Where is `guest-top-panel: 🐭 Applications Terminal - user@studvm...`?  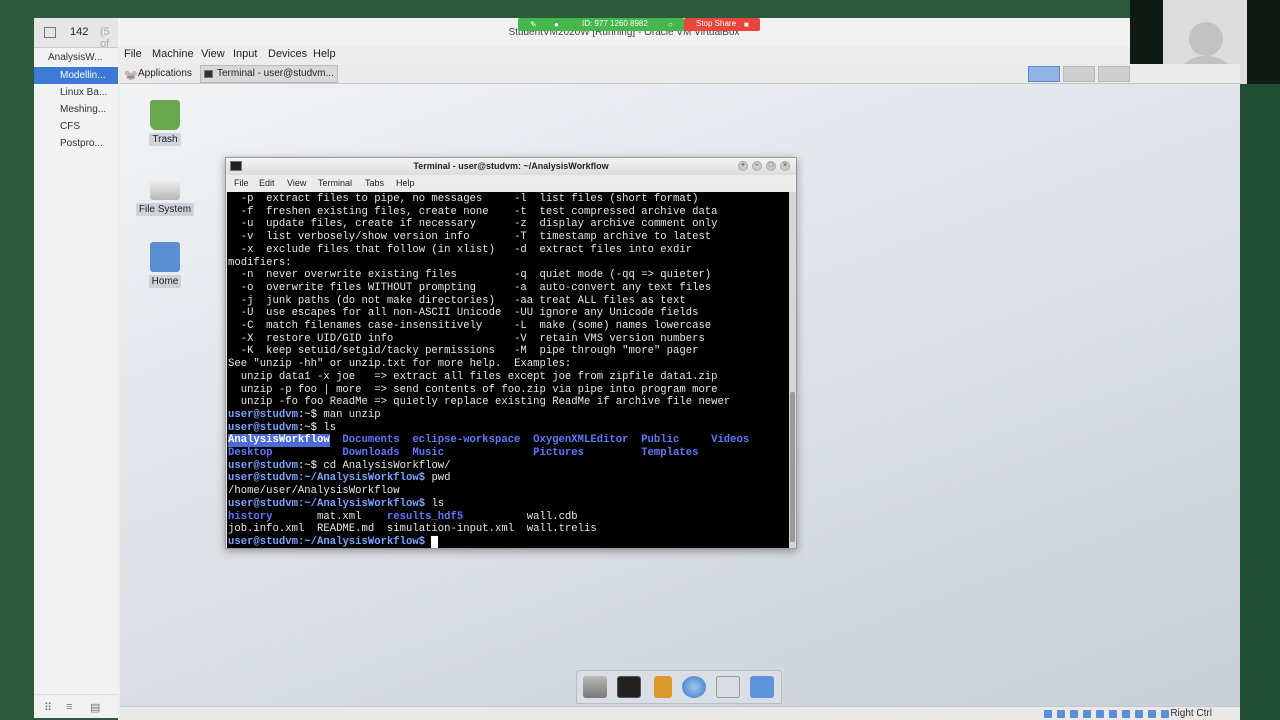
guest-top-panel: 🐭 Applications Terminal - user@studvm... is located at coordinates (680, 74).